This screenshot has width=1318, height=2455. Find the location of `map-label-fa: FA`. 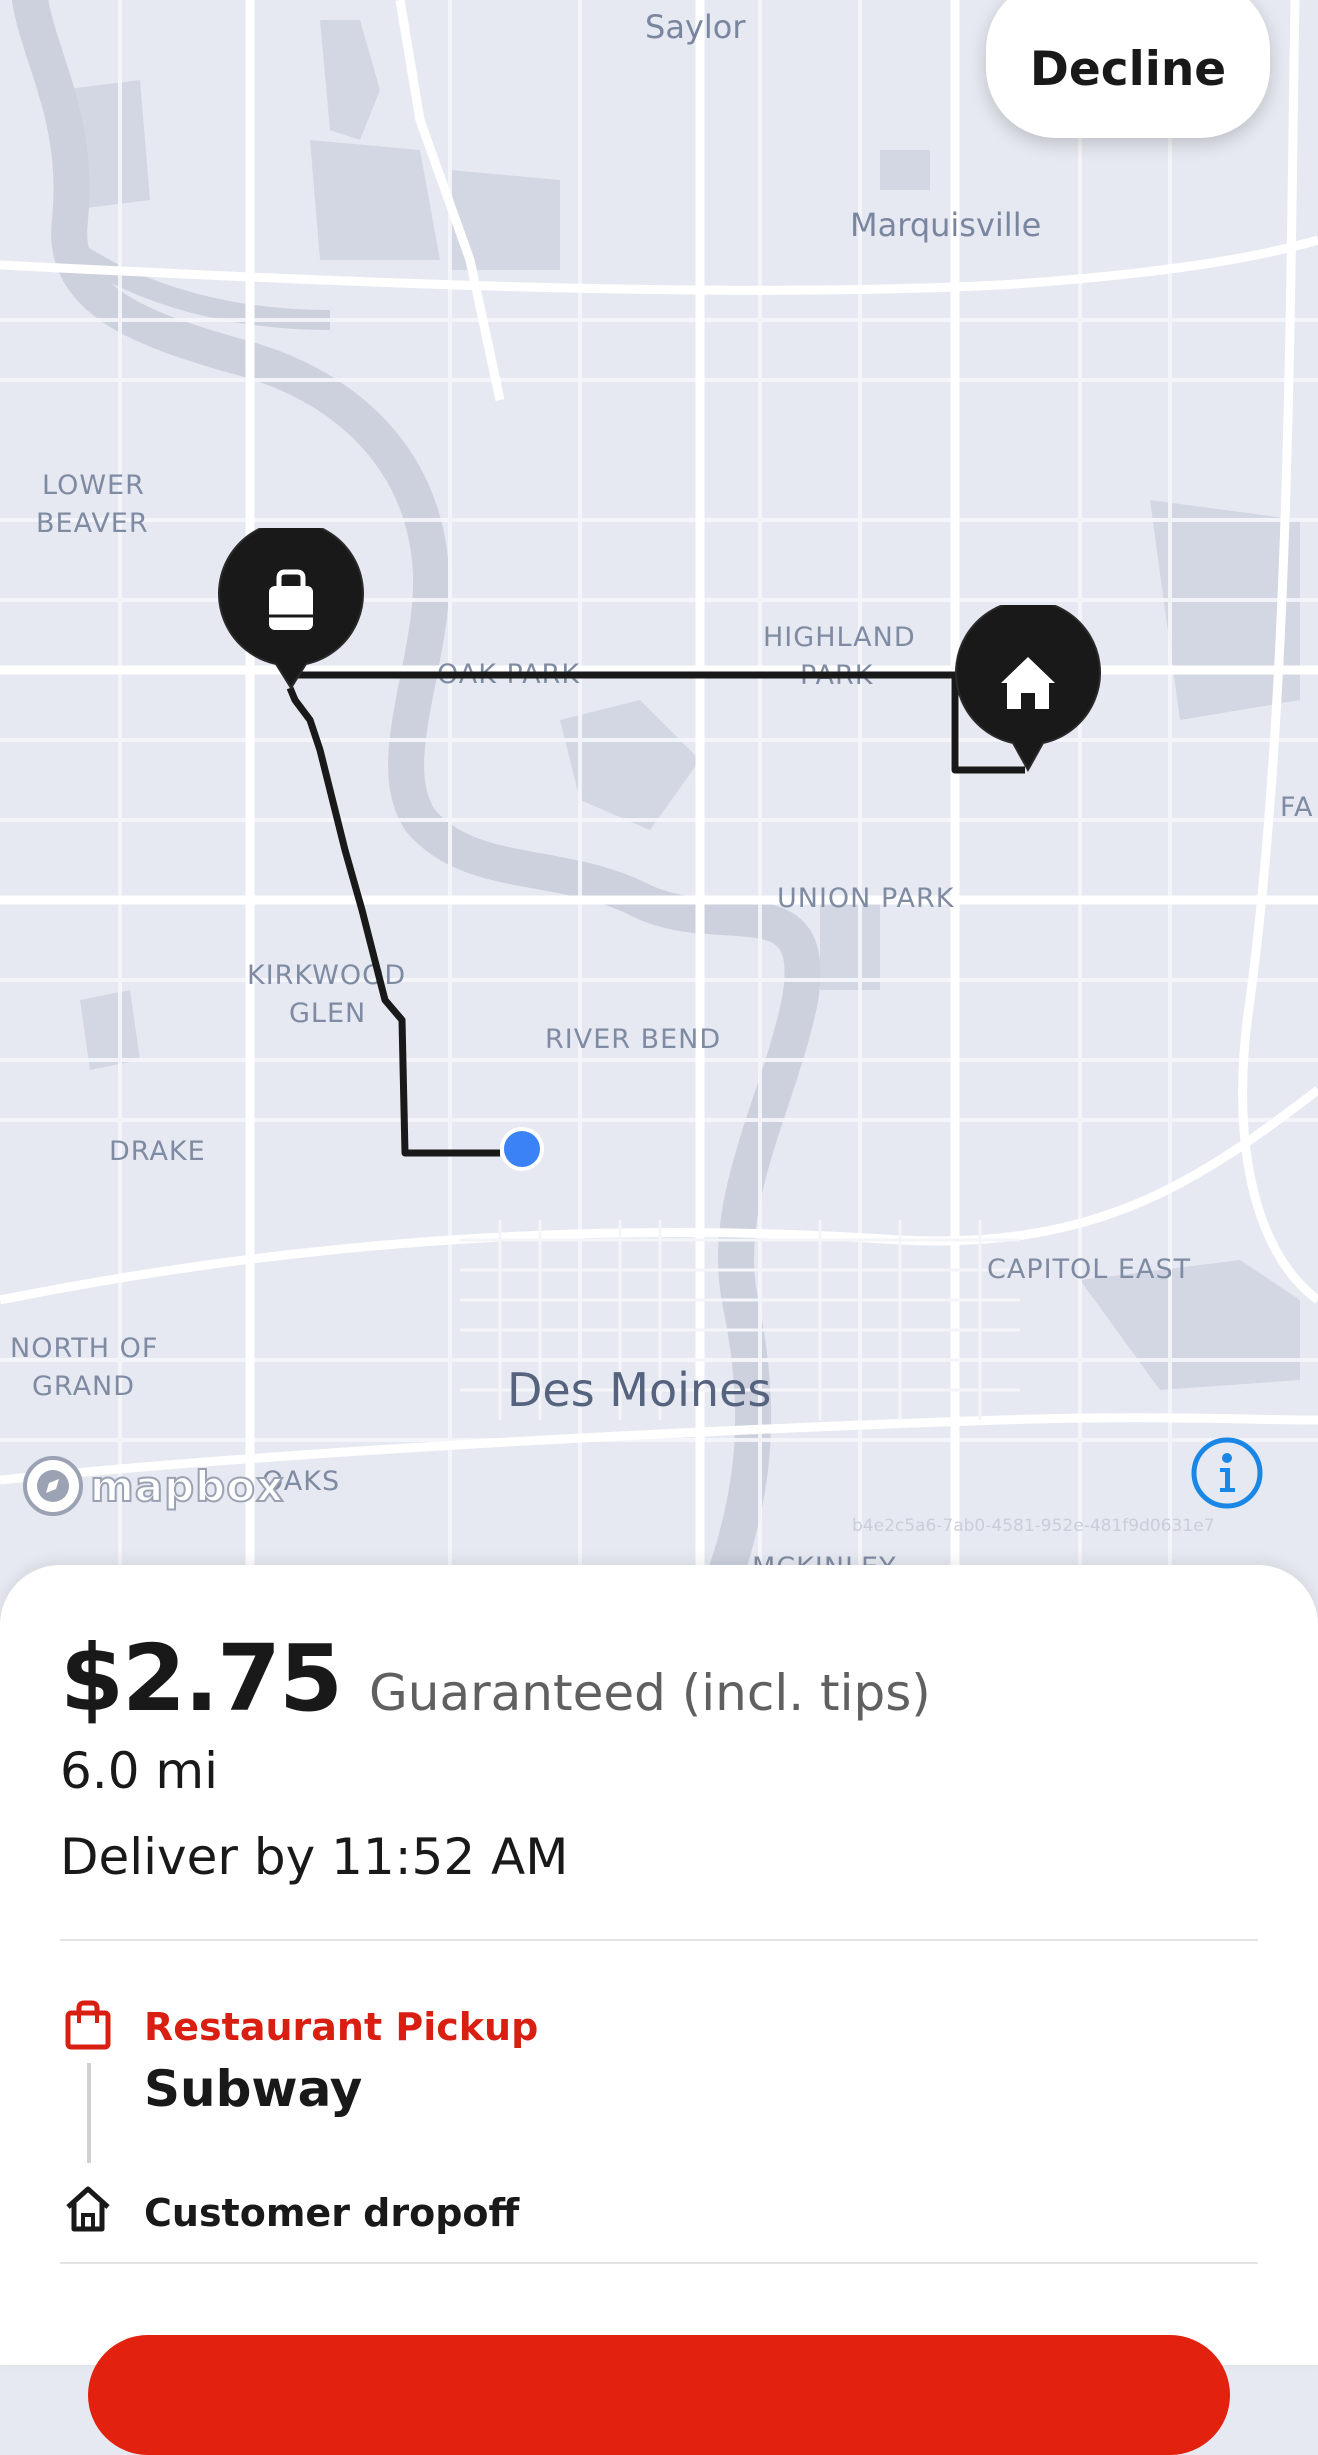

map-label-fa: FA is located at coordinates (1297, 807).